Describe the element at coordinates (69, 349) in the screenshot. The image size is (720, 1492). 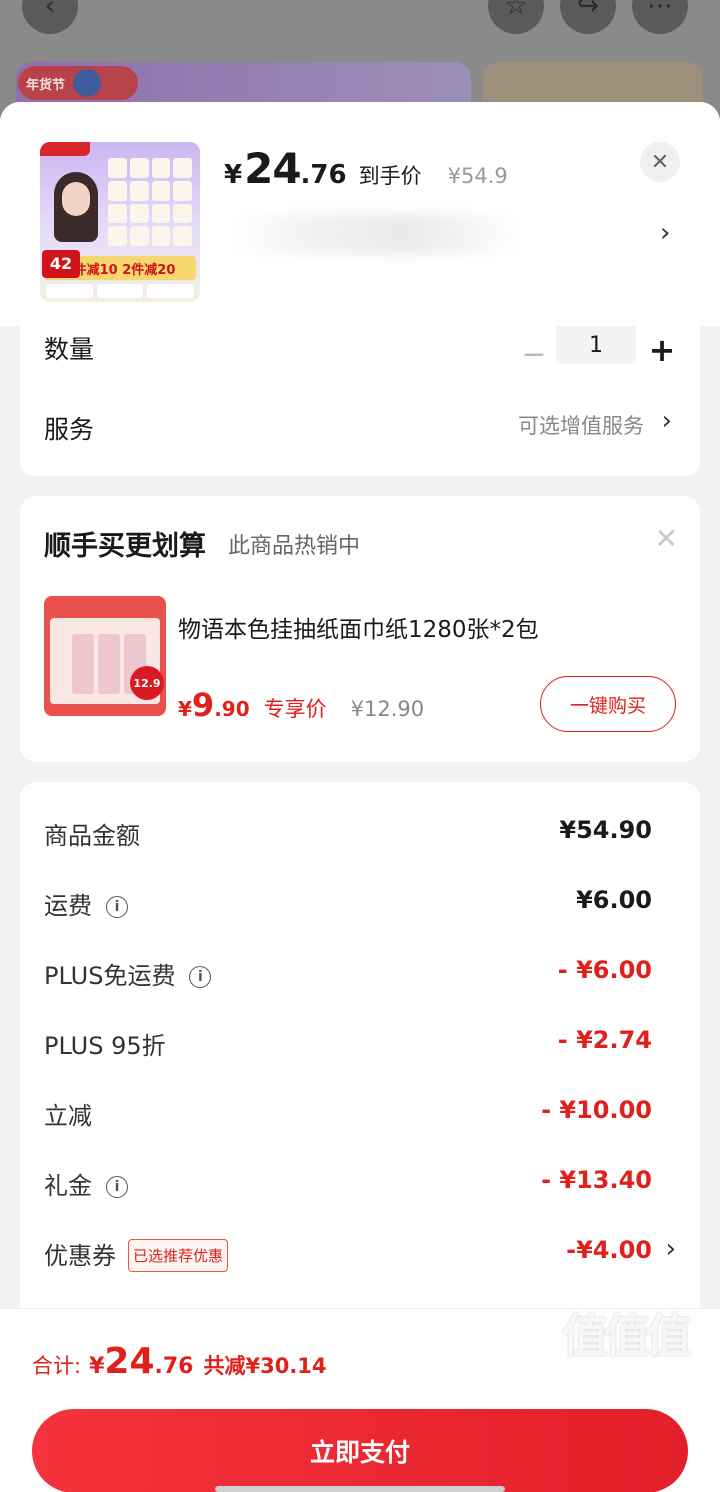
I see `quantity-label: 数量` at that location.